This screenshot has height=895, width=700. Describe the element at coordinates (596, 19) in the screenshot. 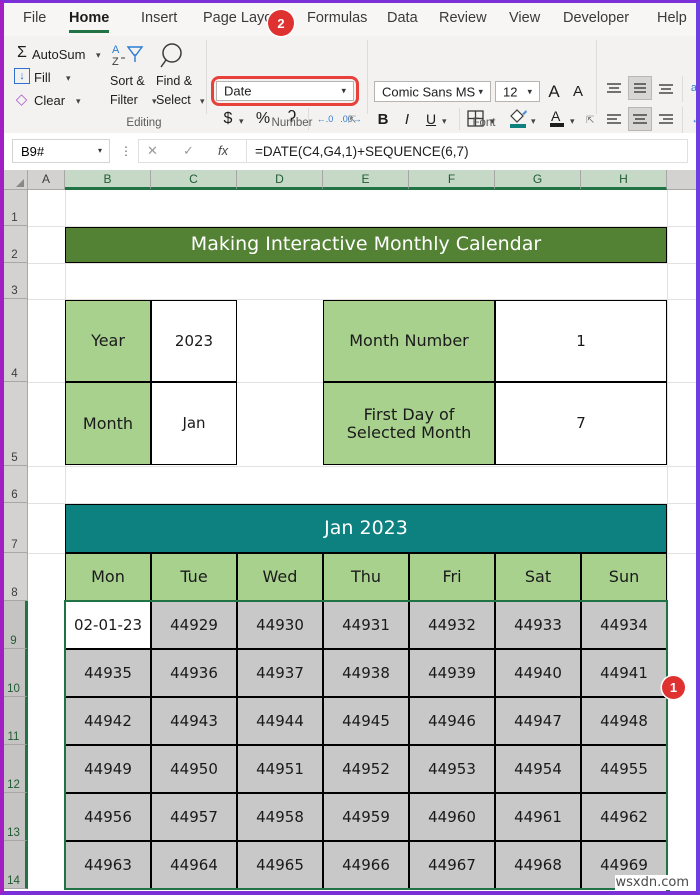

I see `tab-developer: Developer` at that location.